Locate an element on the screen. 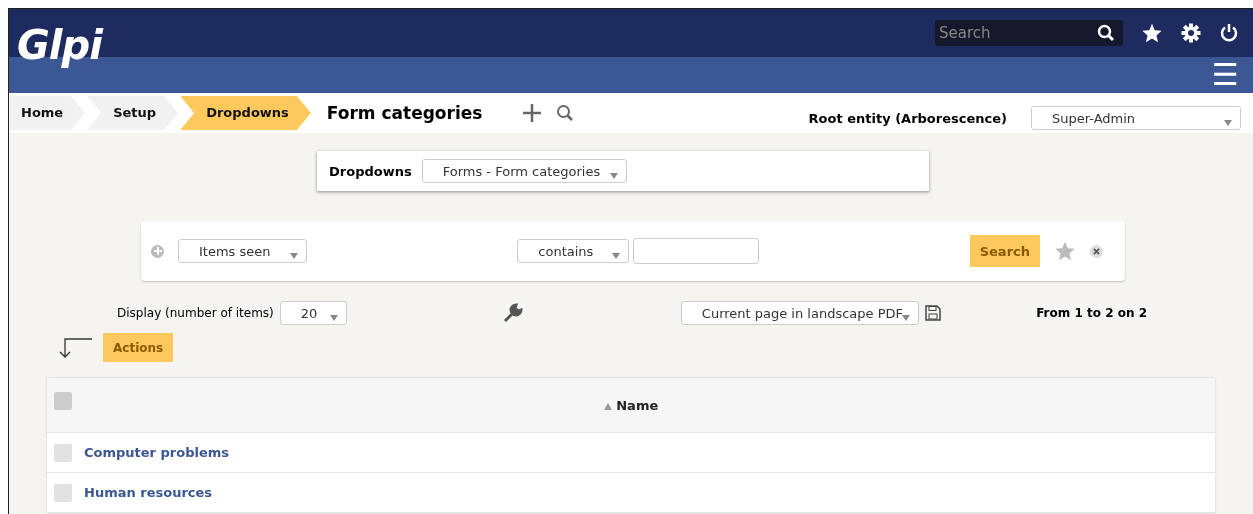  search-button: Search is located at coordinates (1004, 251).